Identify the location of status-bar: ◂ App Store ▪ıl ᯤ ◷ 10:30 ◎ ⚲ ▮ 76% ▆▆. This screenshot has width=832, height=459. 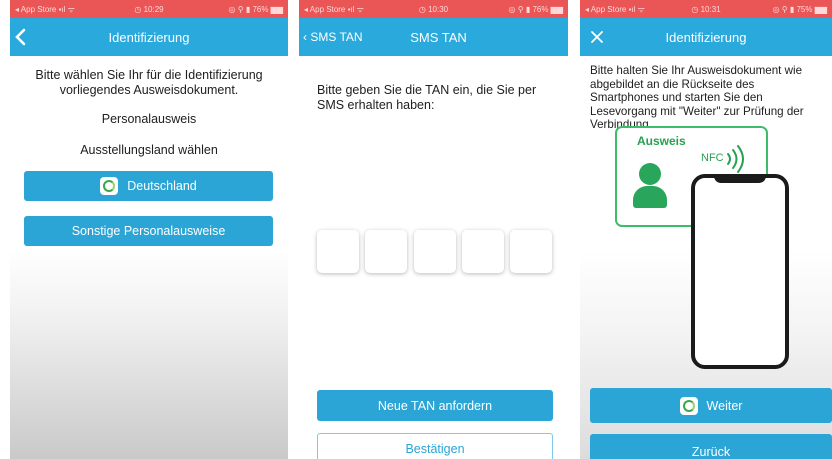
(433, 9).